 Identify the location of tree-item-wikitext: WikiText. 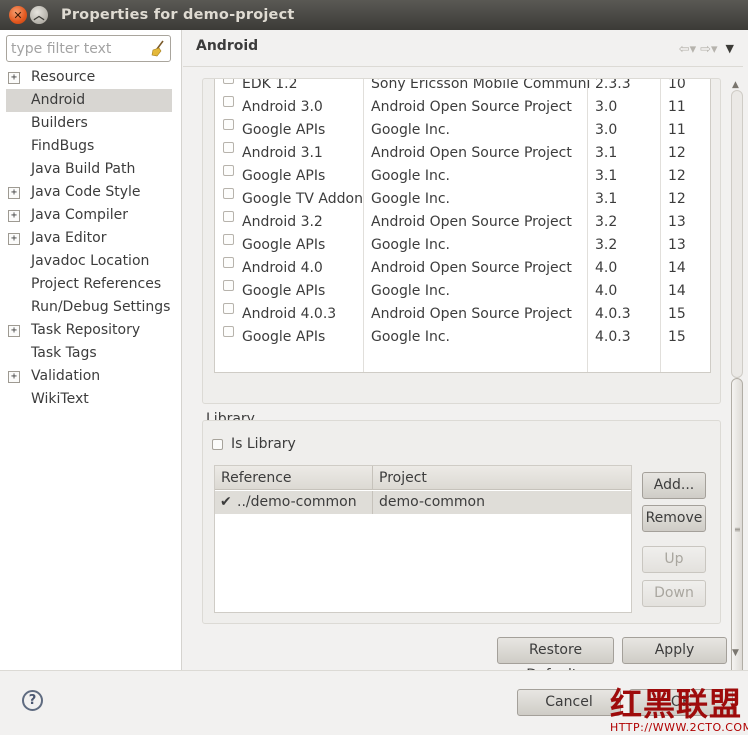
(91, 399).